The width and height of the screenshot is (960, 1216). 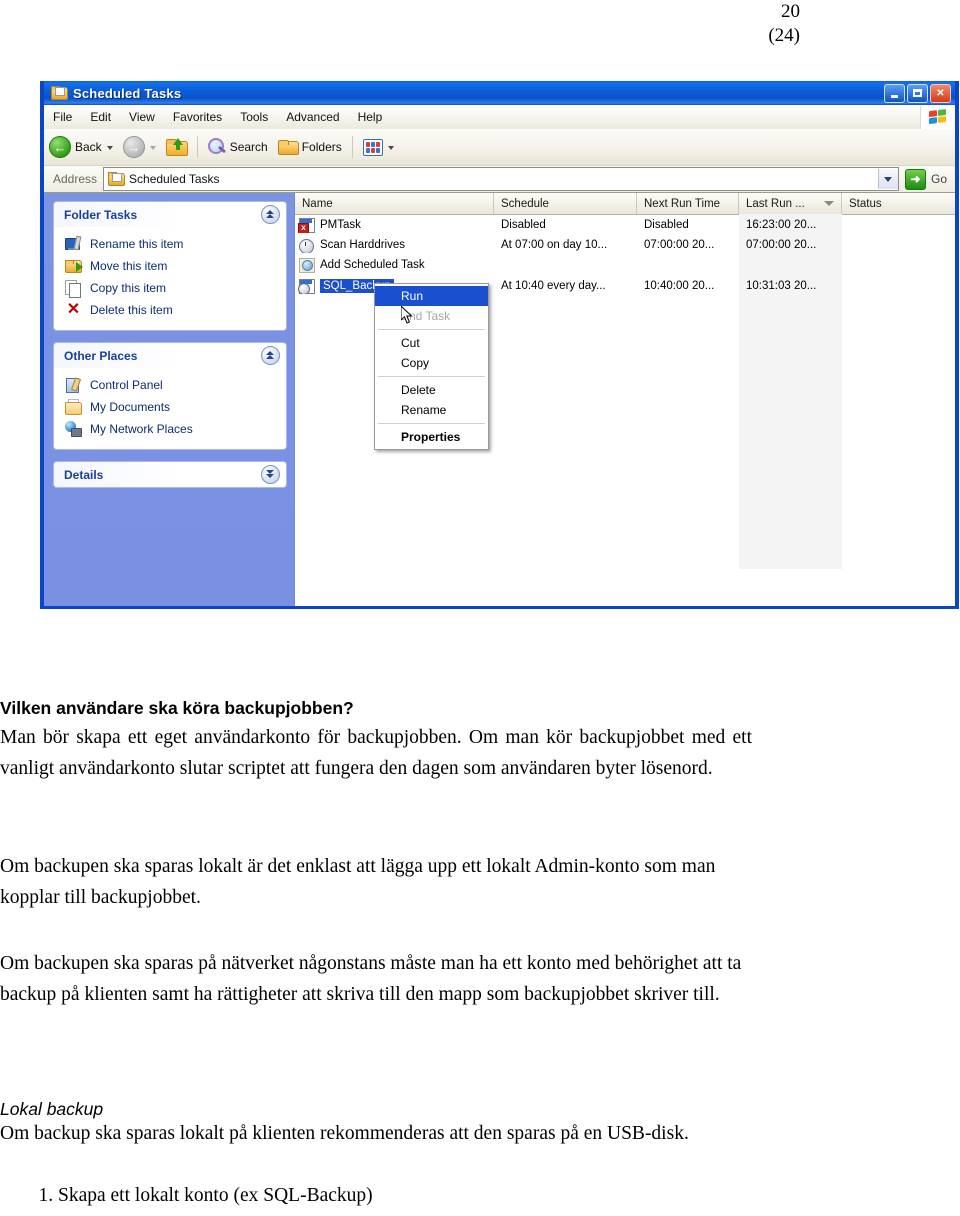 I want to click on folder-up-icon, so click(x=176, y=147).